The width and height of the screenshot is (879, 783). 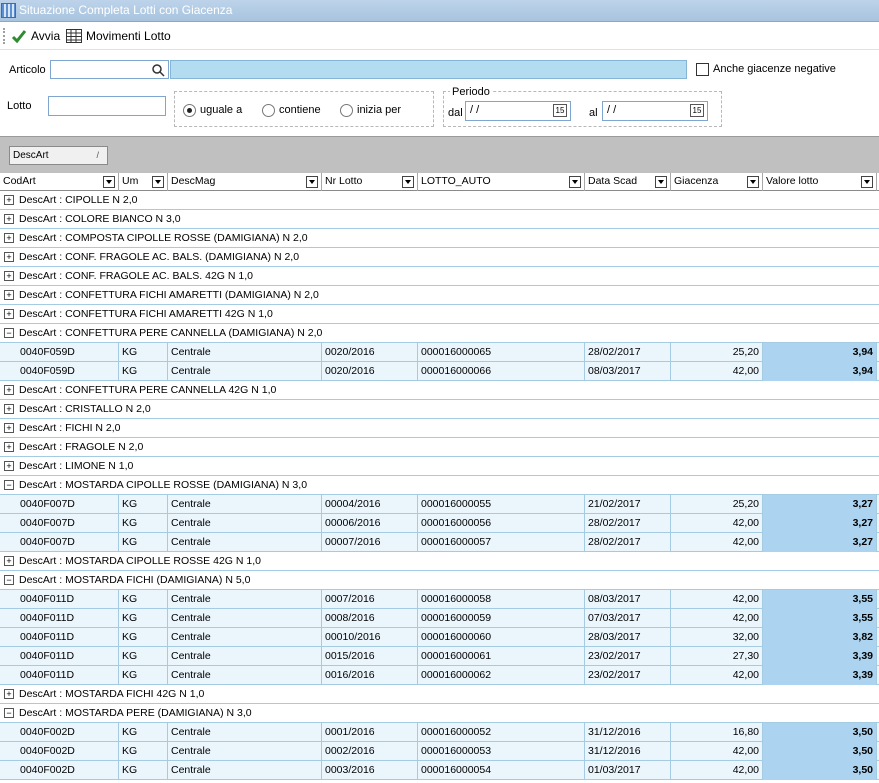 I want to click on lotto-input, so click(x=107, y=106).